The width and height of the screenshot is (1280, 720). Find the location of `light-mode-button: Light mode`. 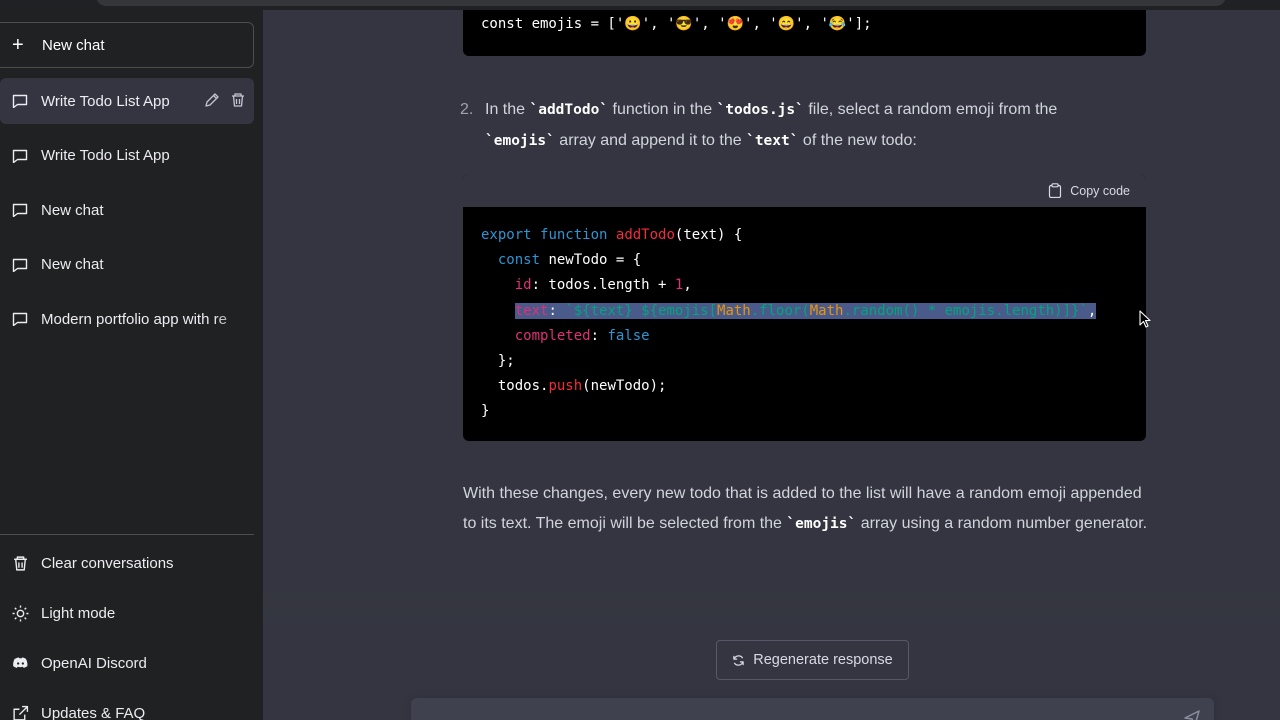

light-mode-button: Light mode is located at coordinates (127, 613).